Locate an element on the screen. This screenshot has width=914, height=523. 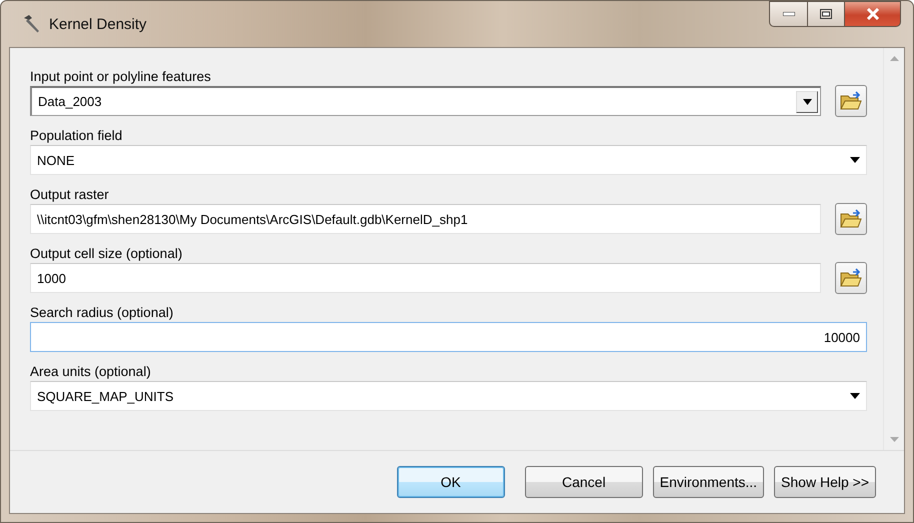
field-label: Population field is located at coordinates (77, 135).